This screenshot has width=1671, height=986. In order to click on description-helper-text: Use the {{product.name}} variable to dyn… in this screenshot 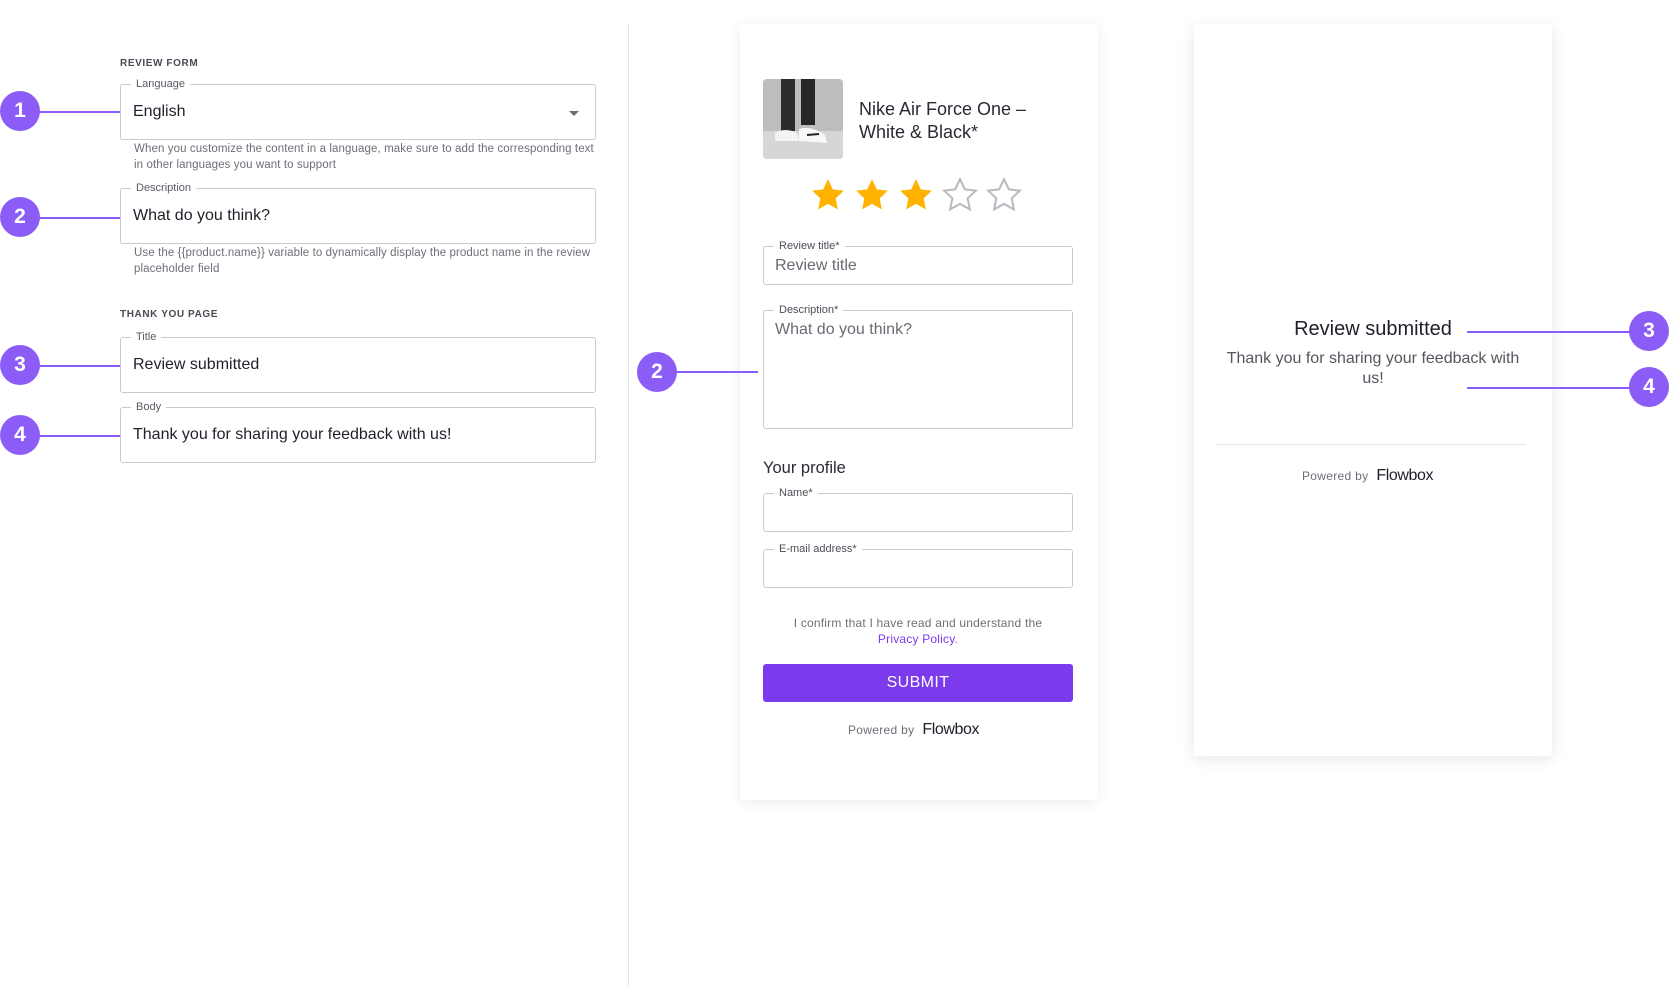, I will do `click(362, 261)`.